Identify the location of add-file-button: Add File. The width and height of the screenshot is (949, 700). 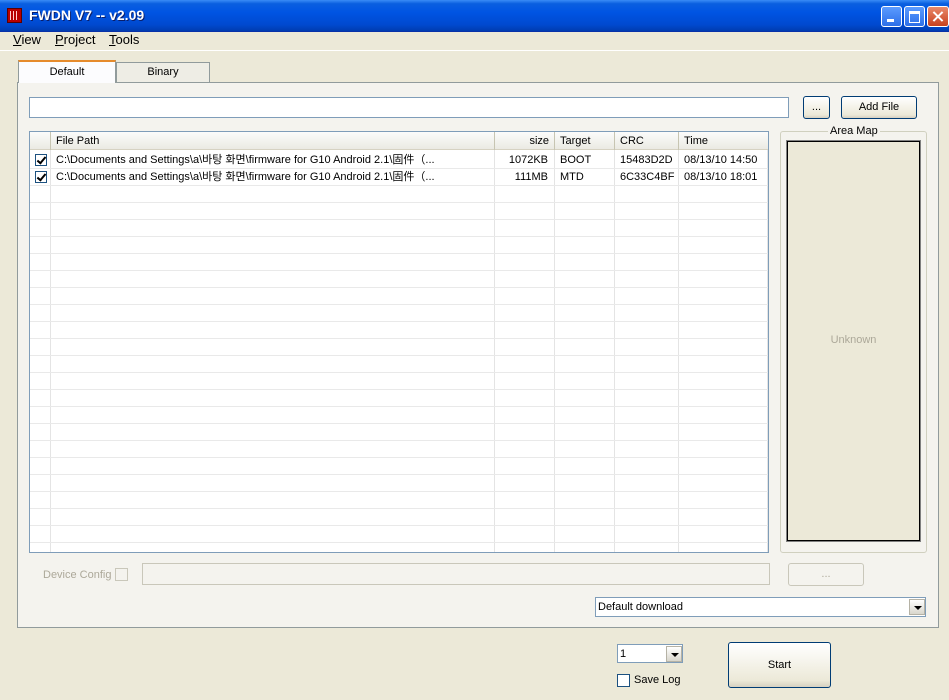
(879, 107).